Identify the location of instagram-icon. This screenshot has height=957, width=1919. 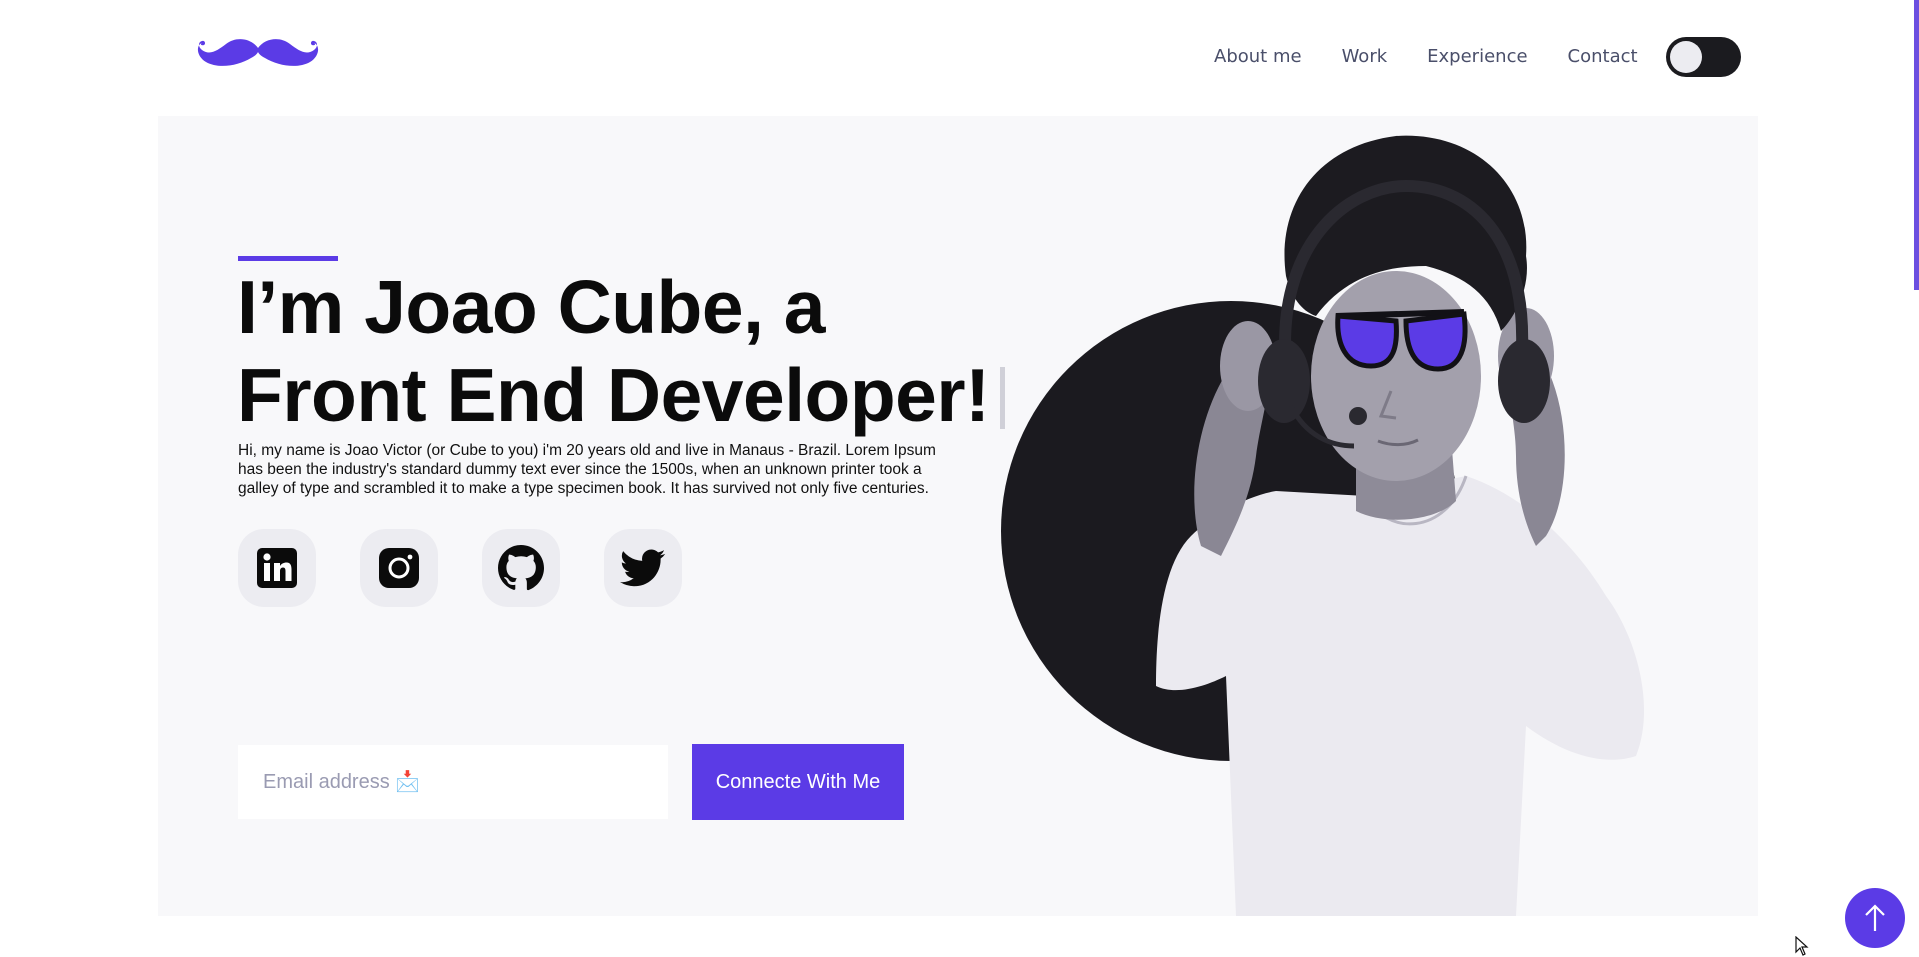
(399, 568).